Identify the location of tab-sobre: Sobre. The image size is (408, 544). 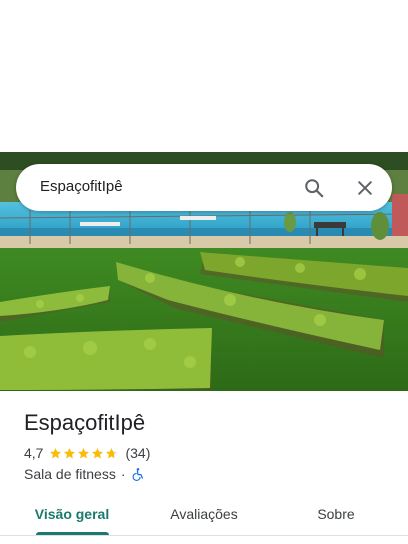
(336, 514).